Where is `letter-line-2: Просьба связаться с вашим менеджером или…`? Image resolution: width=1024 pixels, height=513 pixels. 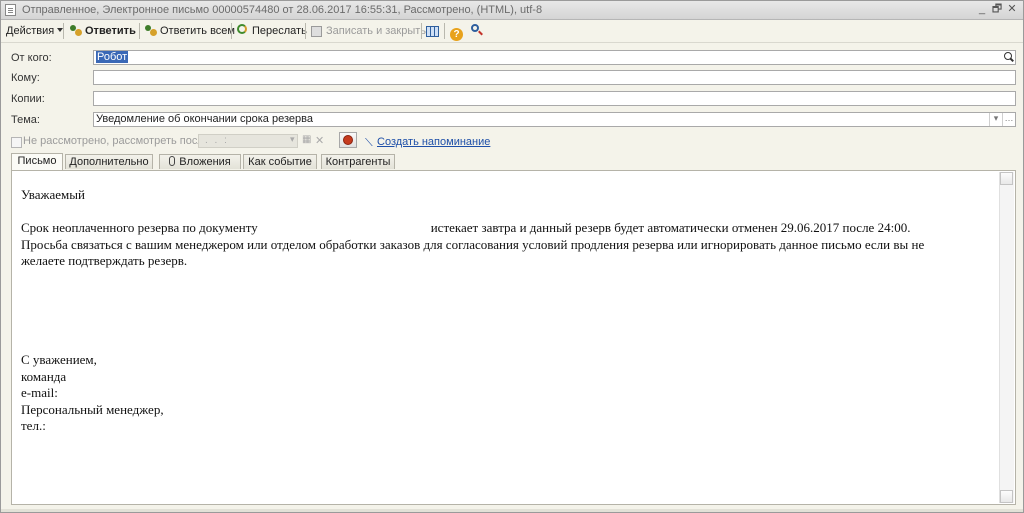 letter-line-2: Просьба связаться с вашим менеджером или… is located at coordinates (473, 244).